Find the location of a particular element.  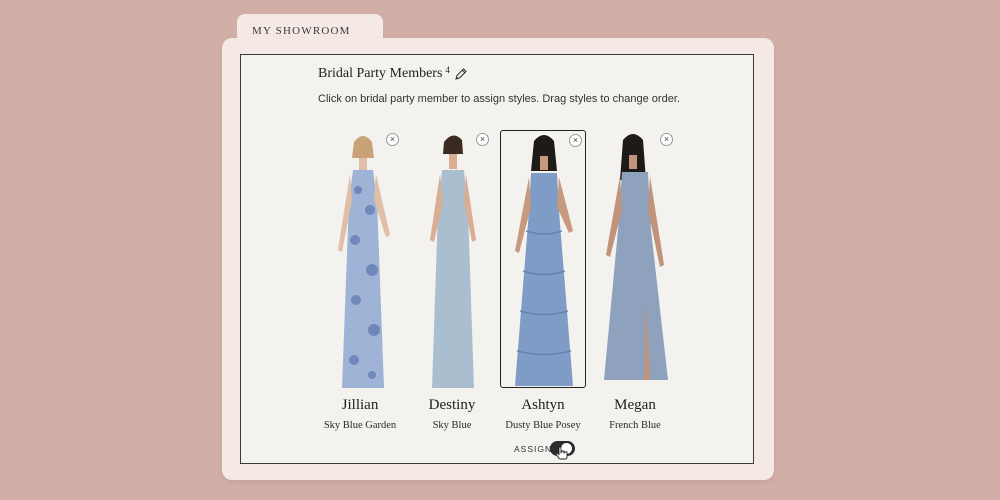

member-card-jillian: × is located at coordinates (363, 259).